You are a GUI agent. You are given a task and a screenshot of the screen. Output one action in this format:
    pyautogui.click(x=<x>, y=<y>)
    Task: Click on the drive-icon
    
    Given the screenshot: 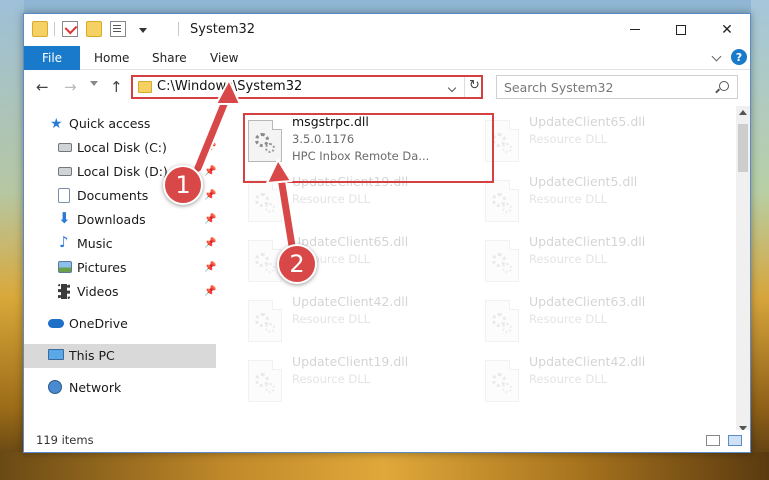 What is the action you would take?
    pyautogui.click(x=65, y=171)
    